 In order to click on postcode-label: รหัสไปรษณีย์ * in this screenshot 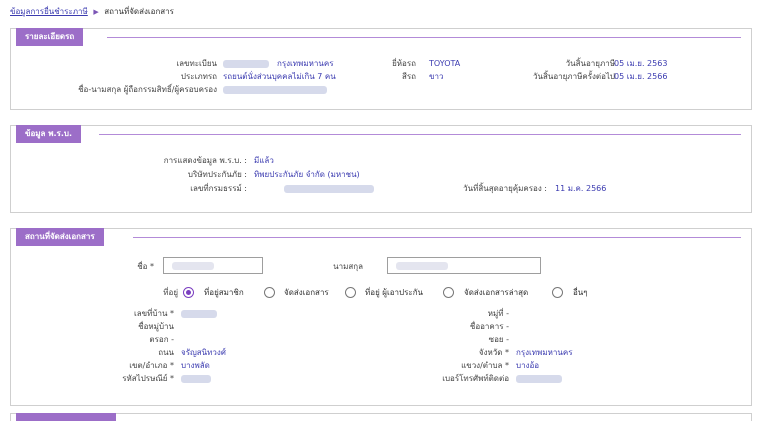, I will do `click(148, 378)`.